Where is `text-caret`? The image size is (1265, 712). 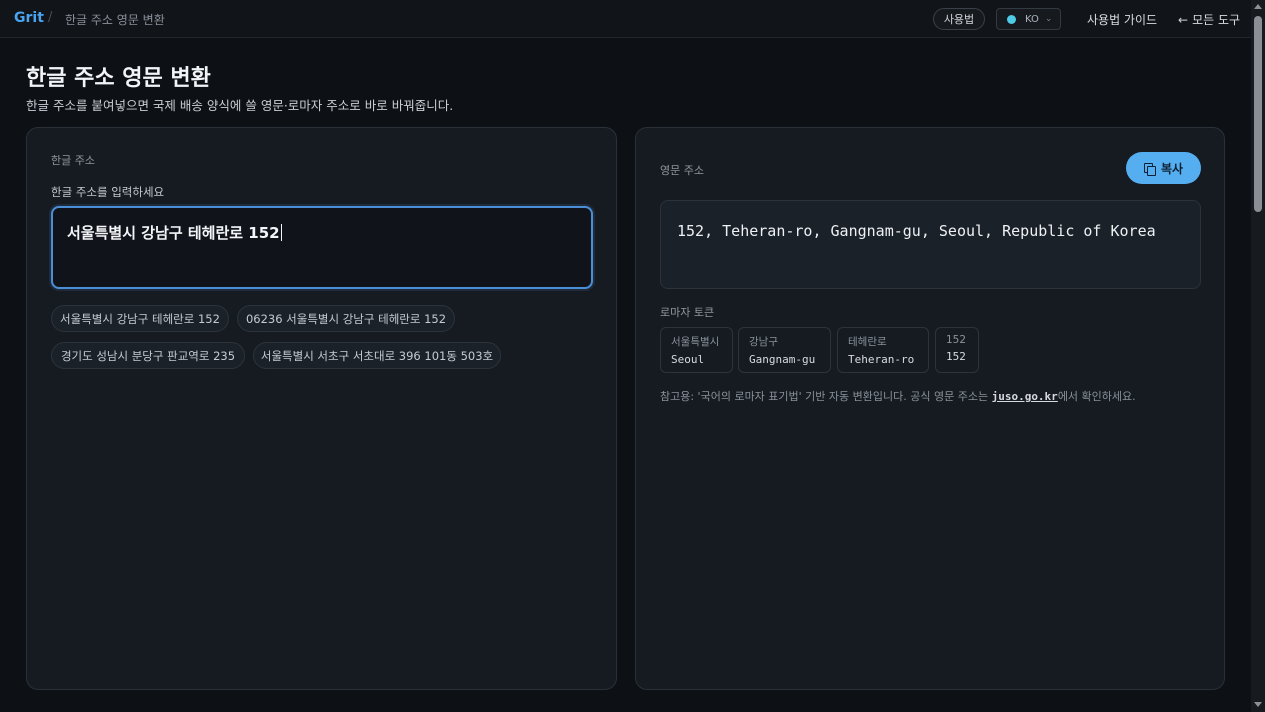
text-caret is located at coordinates (281, 232).